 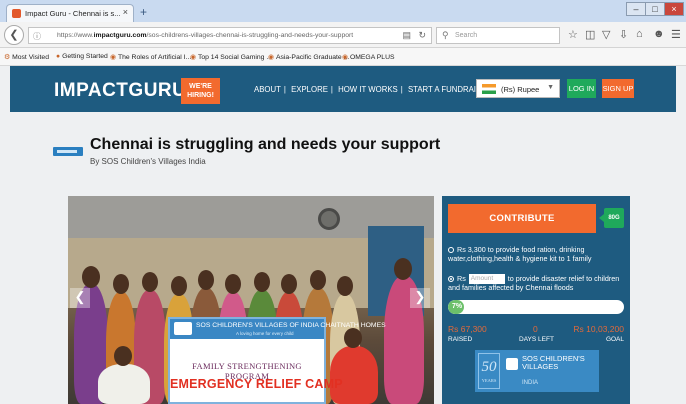 I want to click on login-button: LOG IN, so click(x=581, y=88).